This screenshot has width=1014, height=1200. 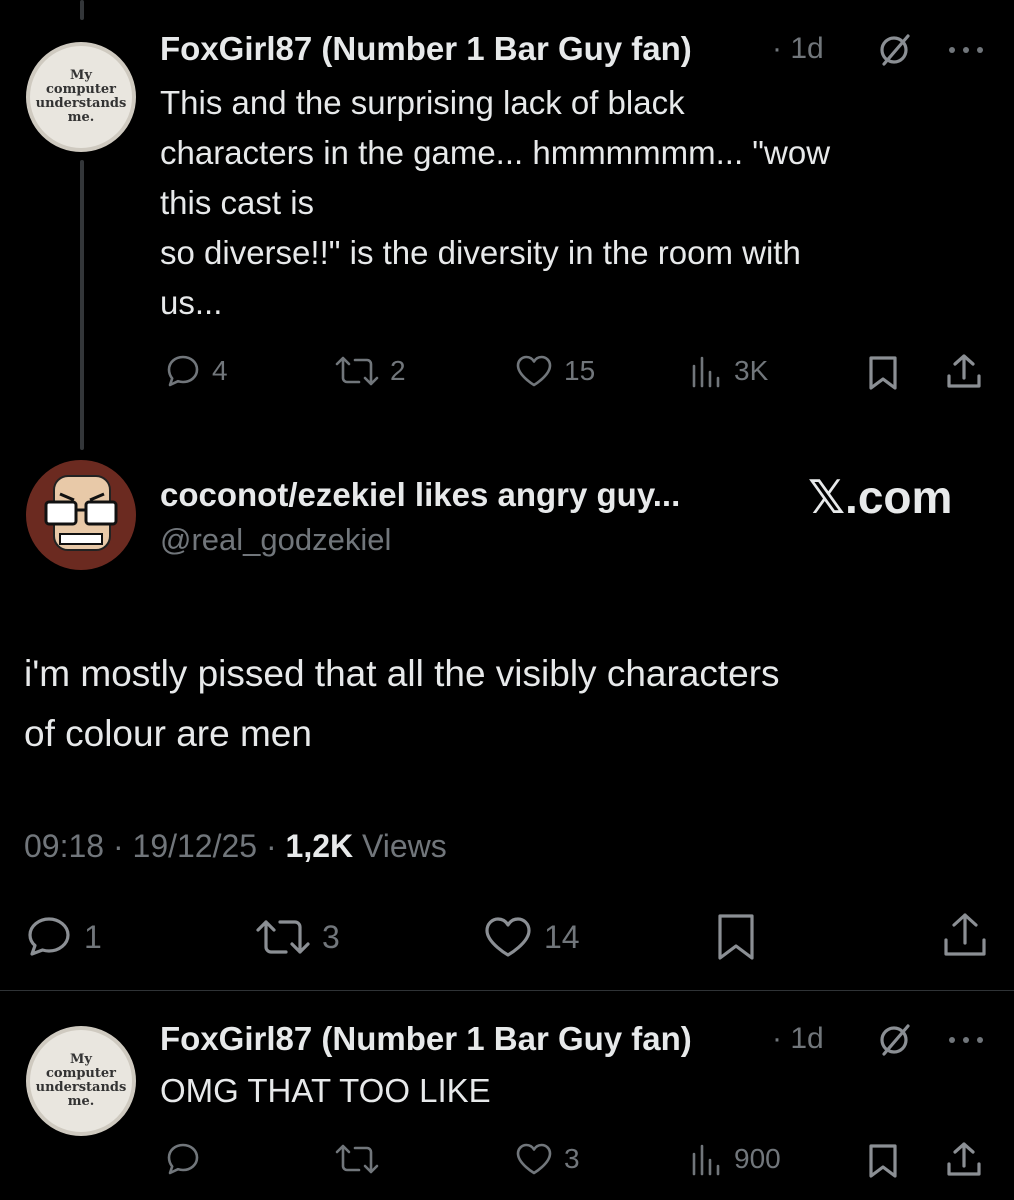 I want to click on reply-count: 1, so click(x=93, y=936).